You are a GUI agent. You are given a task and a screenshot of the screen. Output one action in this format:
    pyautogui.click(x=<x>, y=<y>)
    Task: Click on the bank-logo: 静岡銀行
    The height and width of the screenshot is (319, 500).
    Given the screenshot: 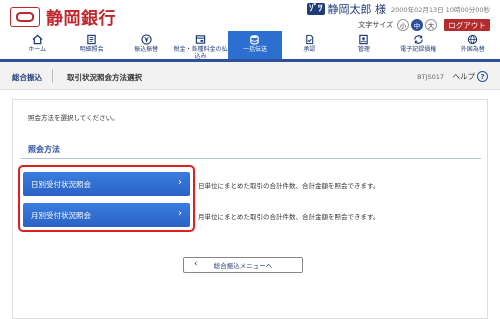 What is the action you would take?
    pyautogui.click(x=63, y=16)
    